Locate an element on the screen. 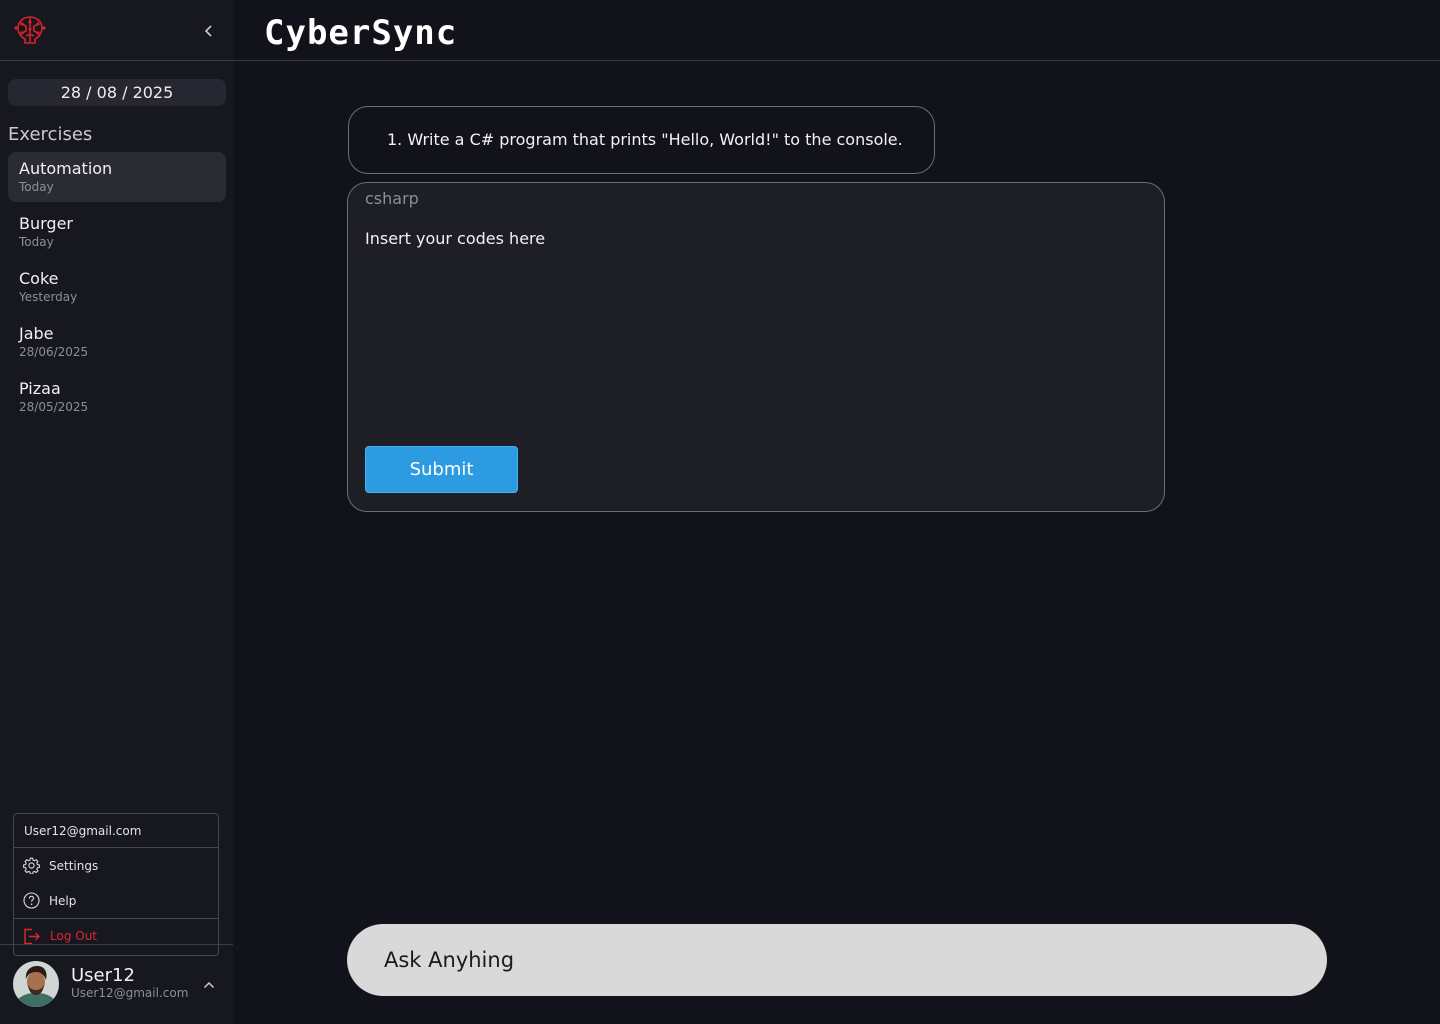 This screenshot has width=1440, height=1024. user-email: User12@gmail.com is located at coordinates (130, 993).